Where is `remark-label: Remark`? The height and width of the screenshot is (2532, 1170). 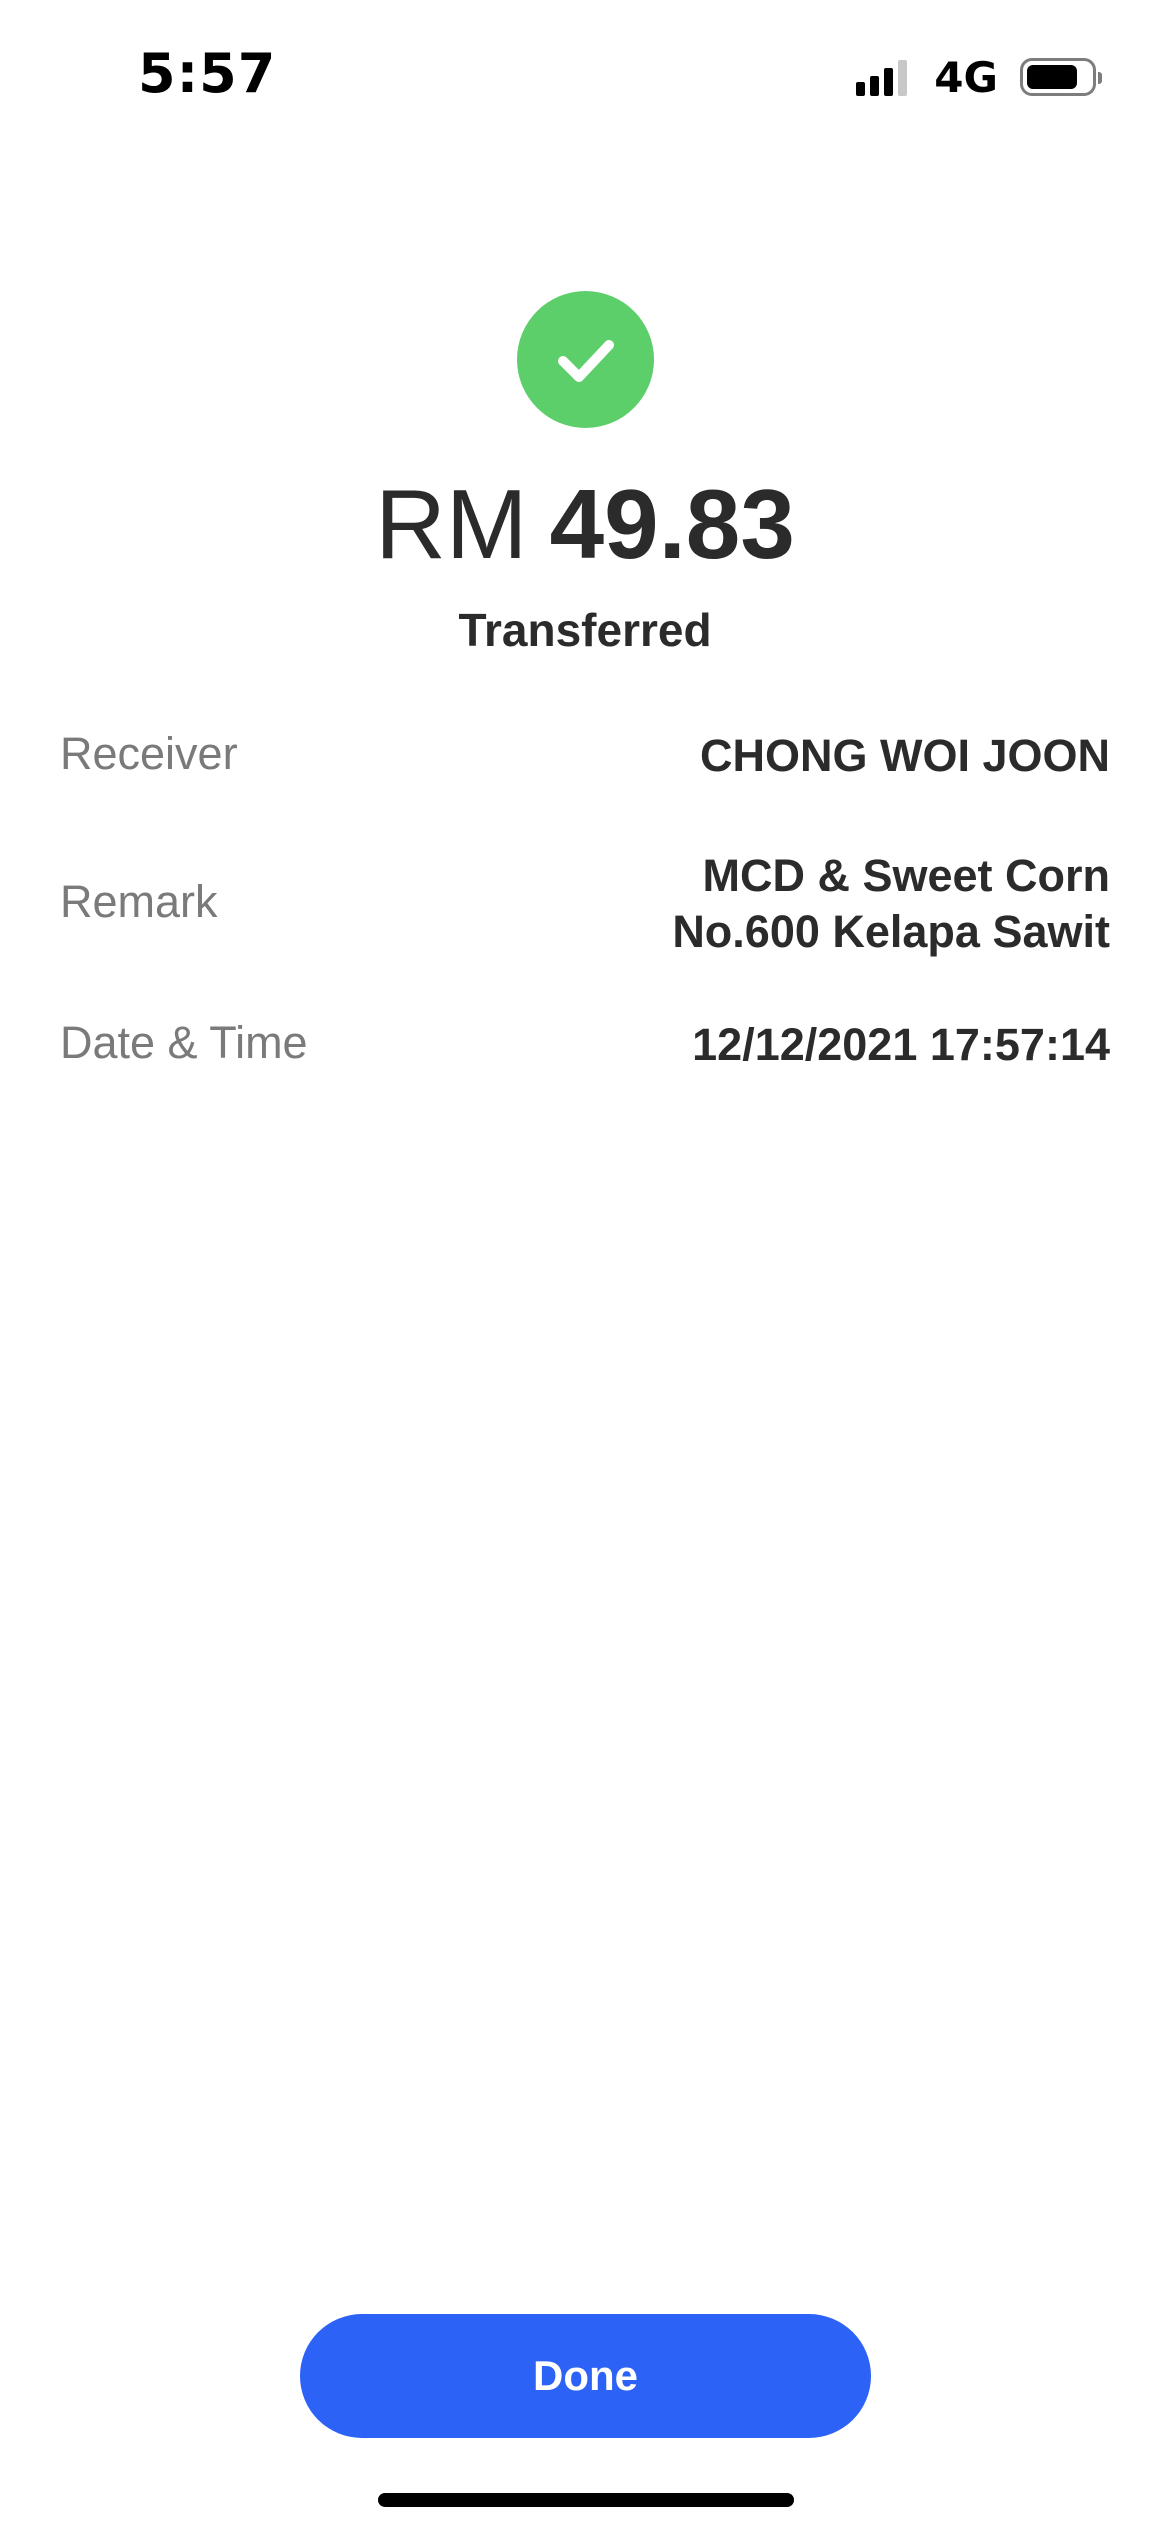 remark-label: Remark is located at coordinates (139, 901).